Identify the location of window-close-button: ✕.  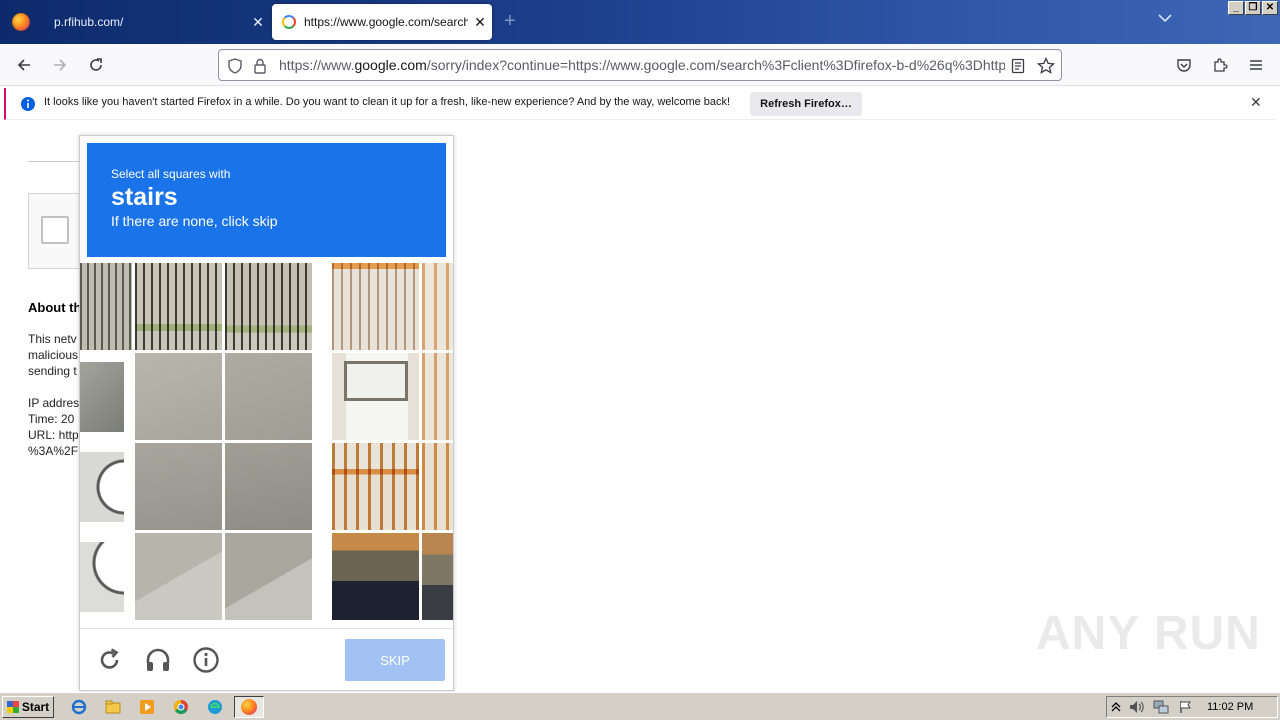
(1270, 8).